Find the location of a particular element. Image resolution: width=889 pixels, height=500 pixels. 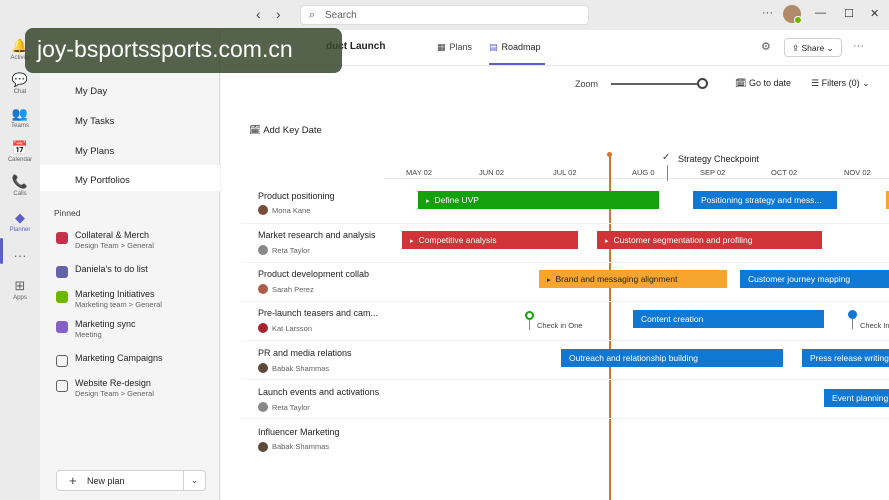

row-title: Product positioning is located at coordinates (296, 196).